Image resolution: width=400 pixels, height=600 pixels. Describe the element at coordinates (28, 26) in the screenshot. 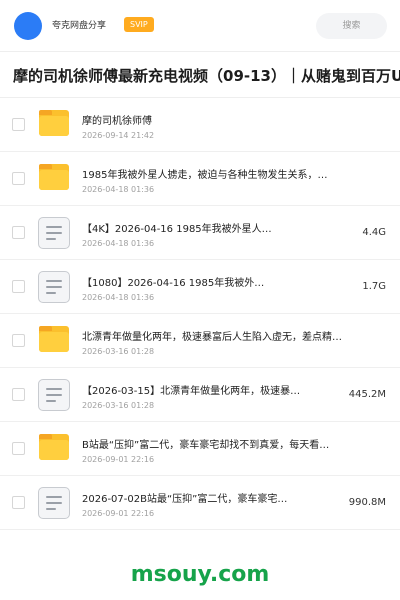

I see `avatar` at that location.